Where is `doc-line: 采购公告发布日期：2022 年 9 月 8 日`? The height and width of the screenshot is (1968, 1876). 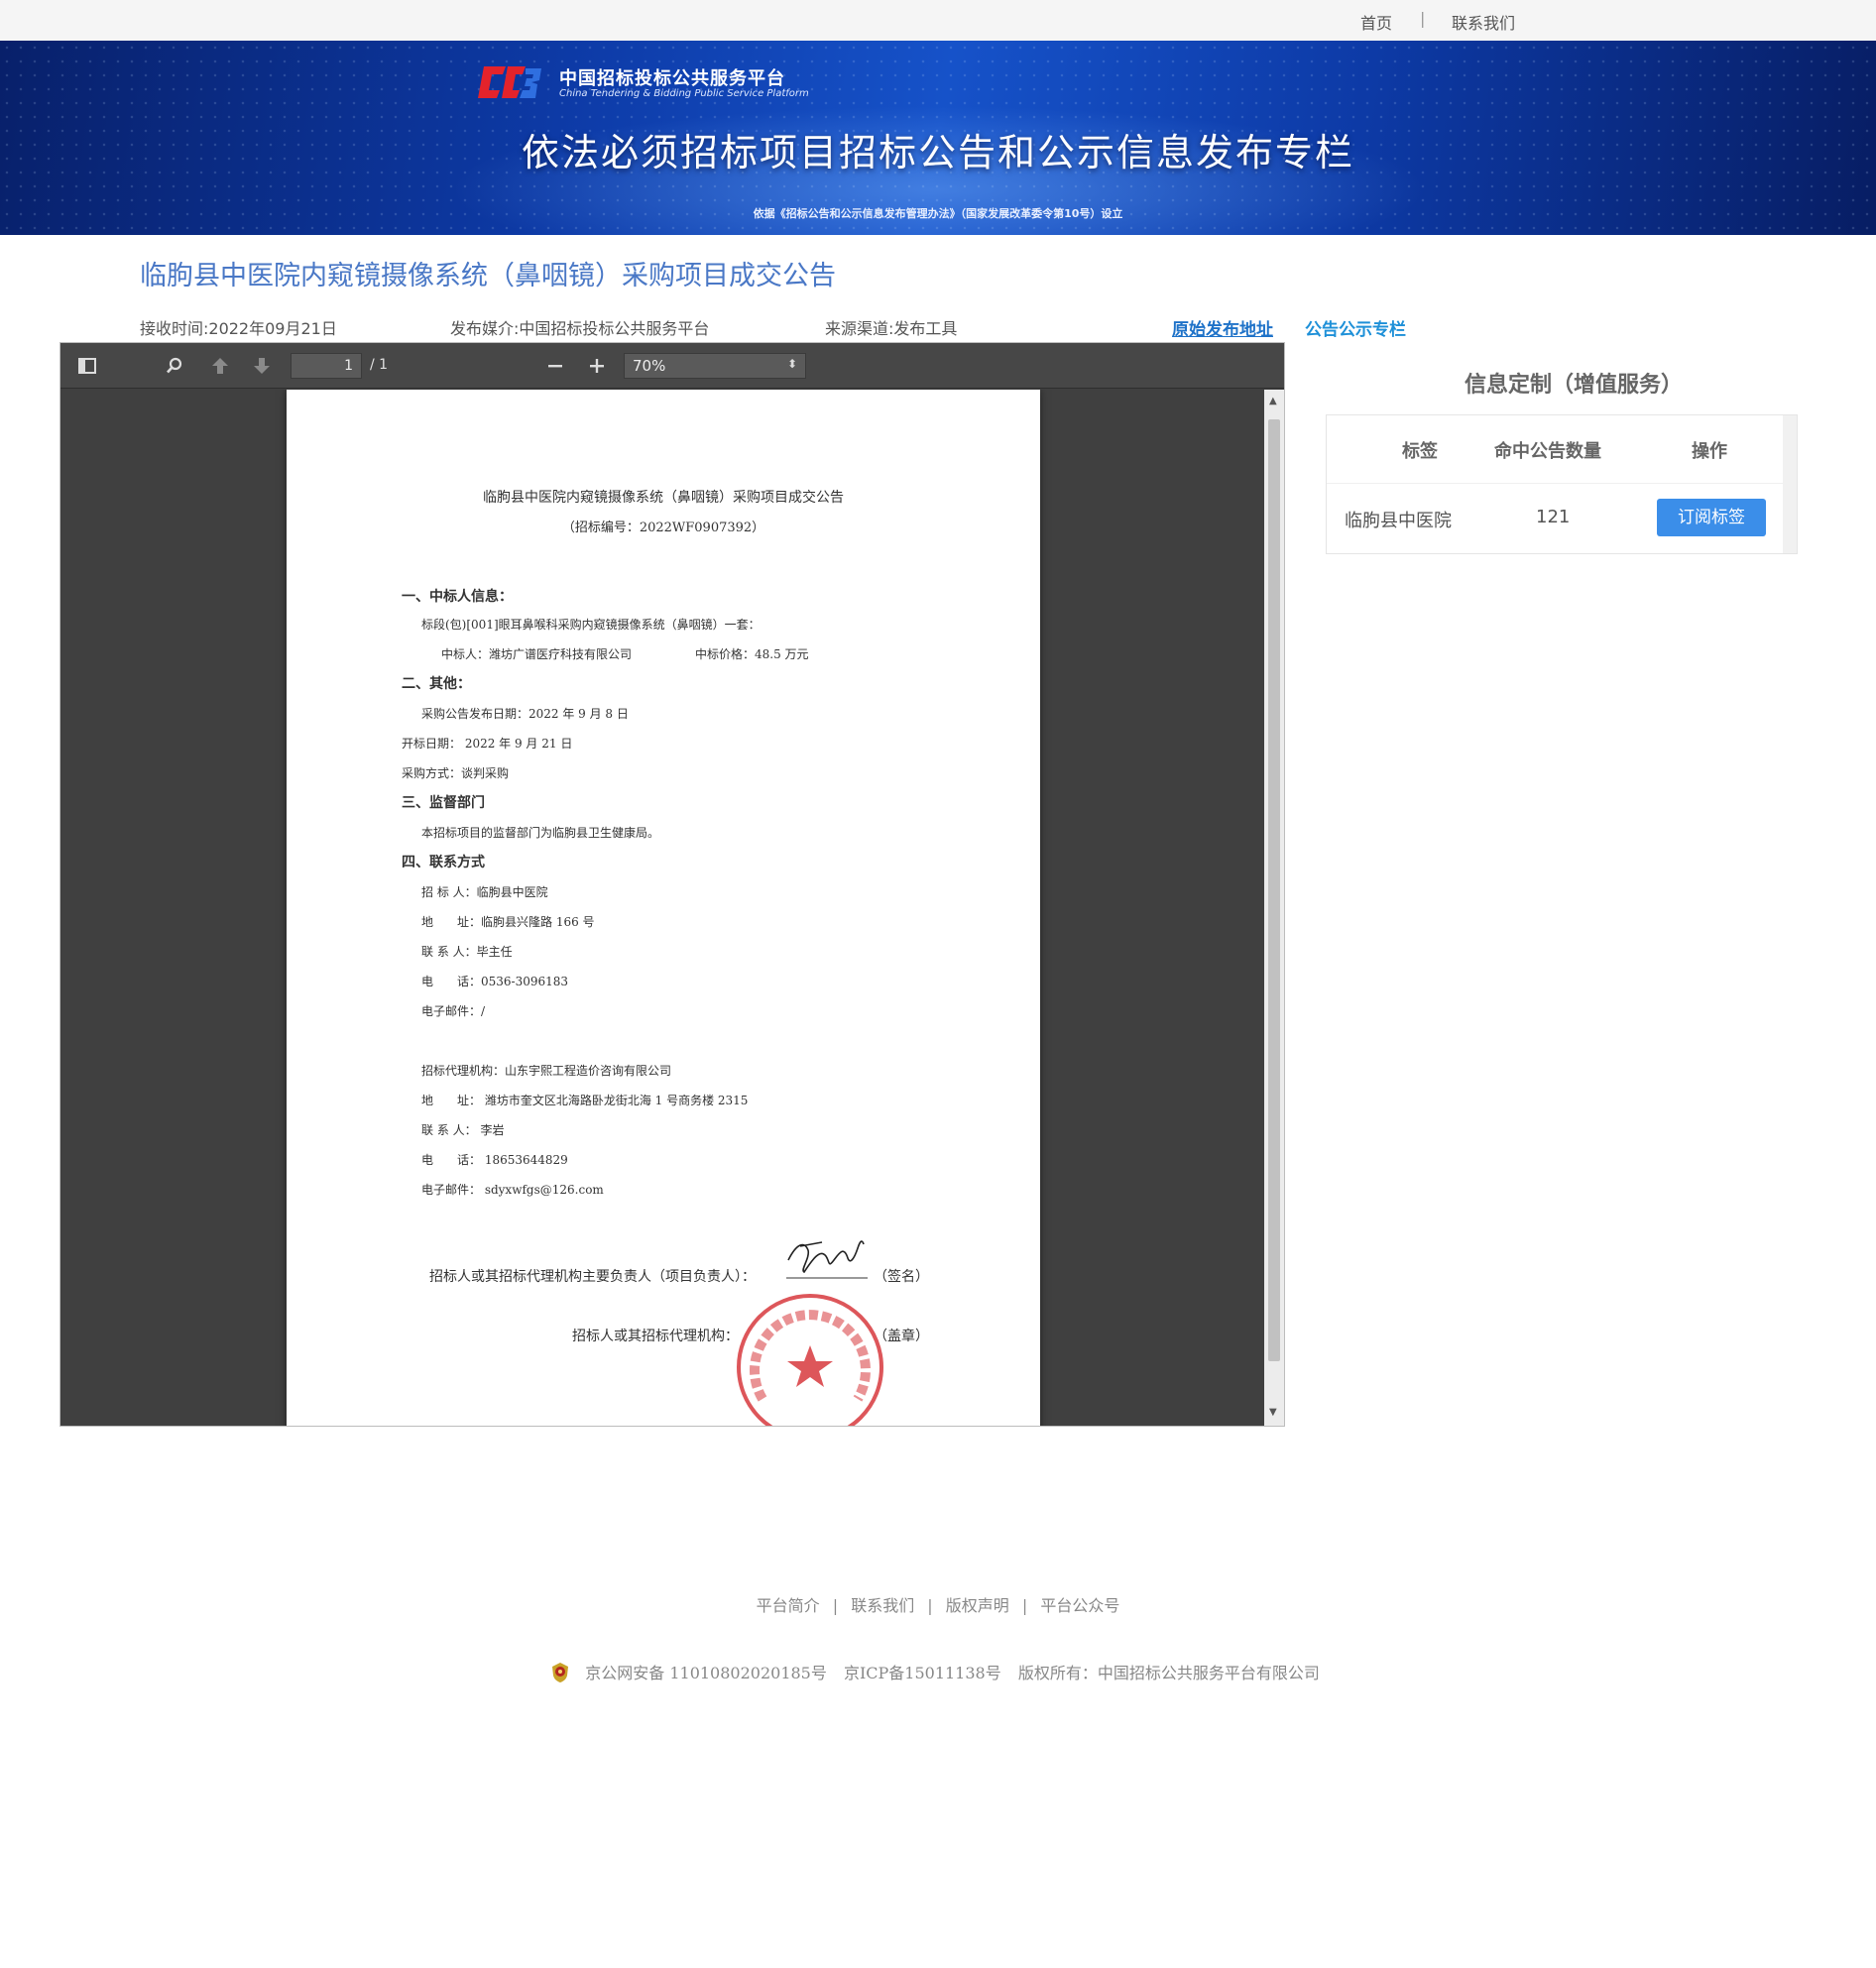 doc-line: 采购公告发布日期：2022 年 9 月 8 日 is located at coordinates (525, 714).